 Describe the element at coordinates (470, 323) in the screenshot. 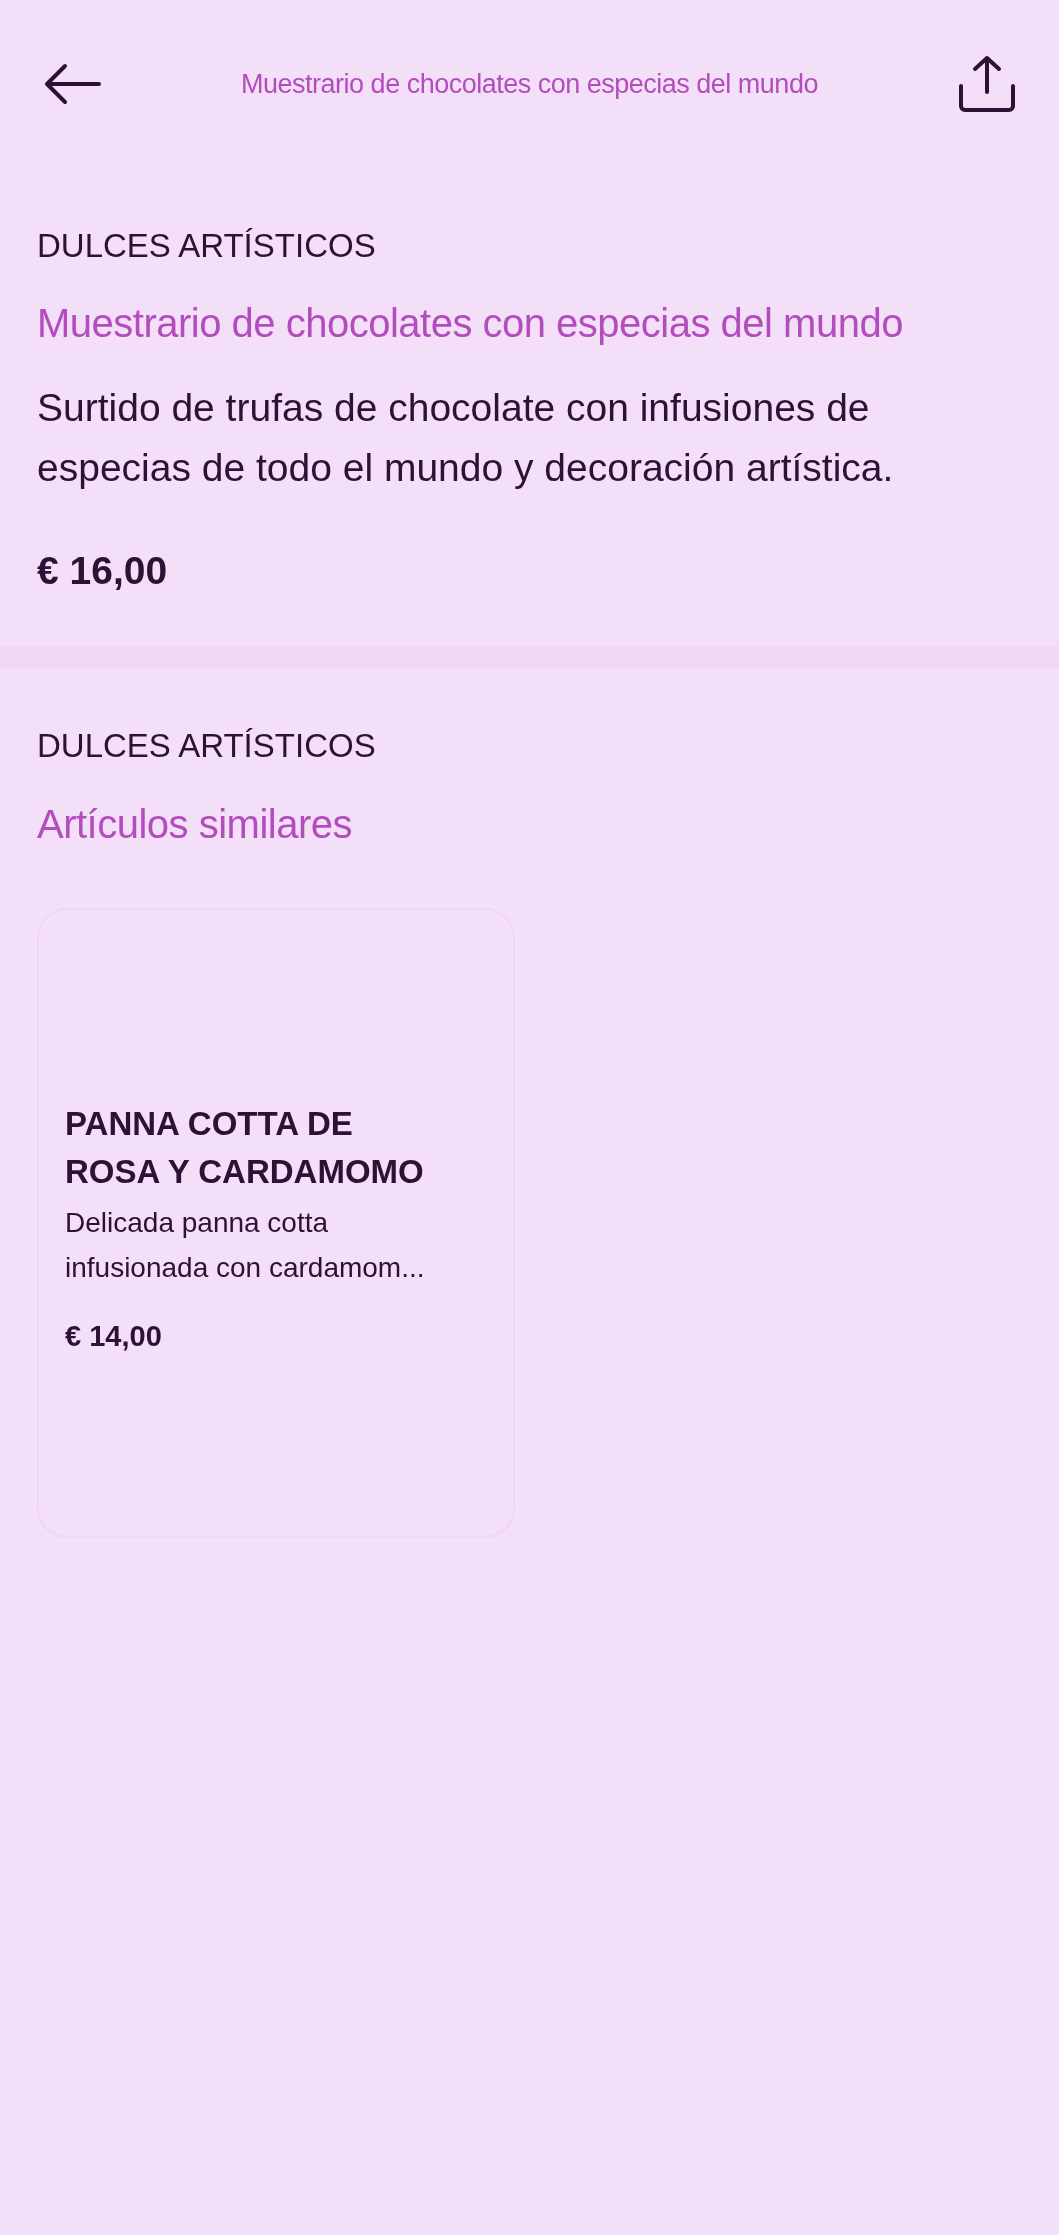

I see `product-title: Muestrario de chocolates con especias del mundo` at that location.